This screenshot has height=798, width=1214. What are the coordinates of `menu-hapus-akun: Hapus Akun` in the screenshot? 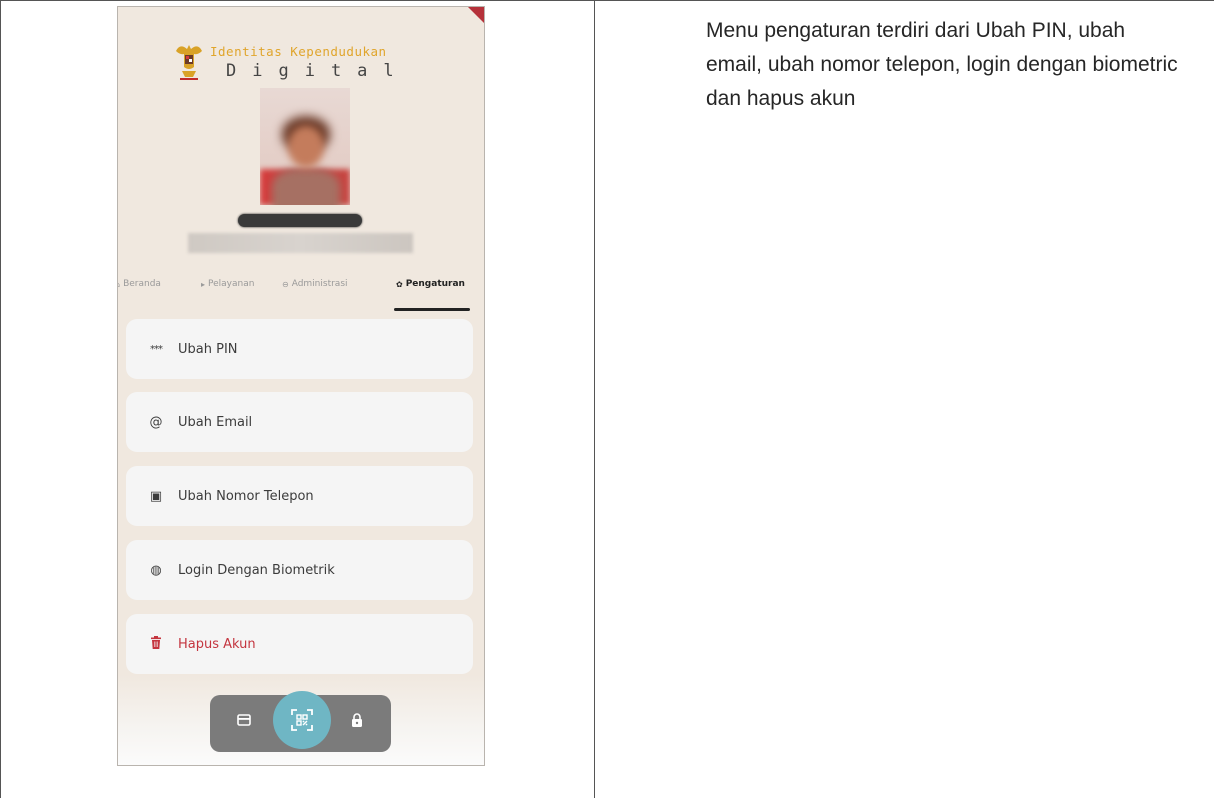 It's located at (299, 644).